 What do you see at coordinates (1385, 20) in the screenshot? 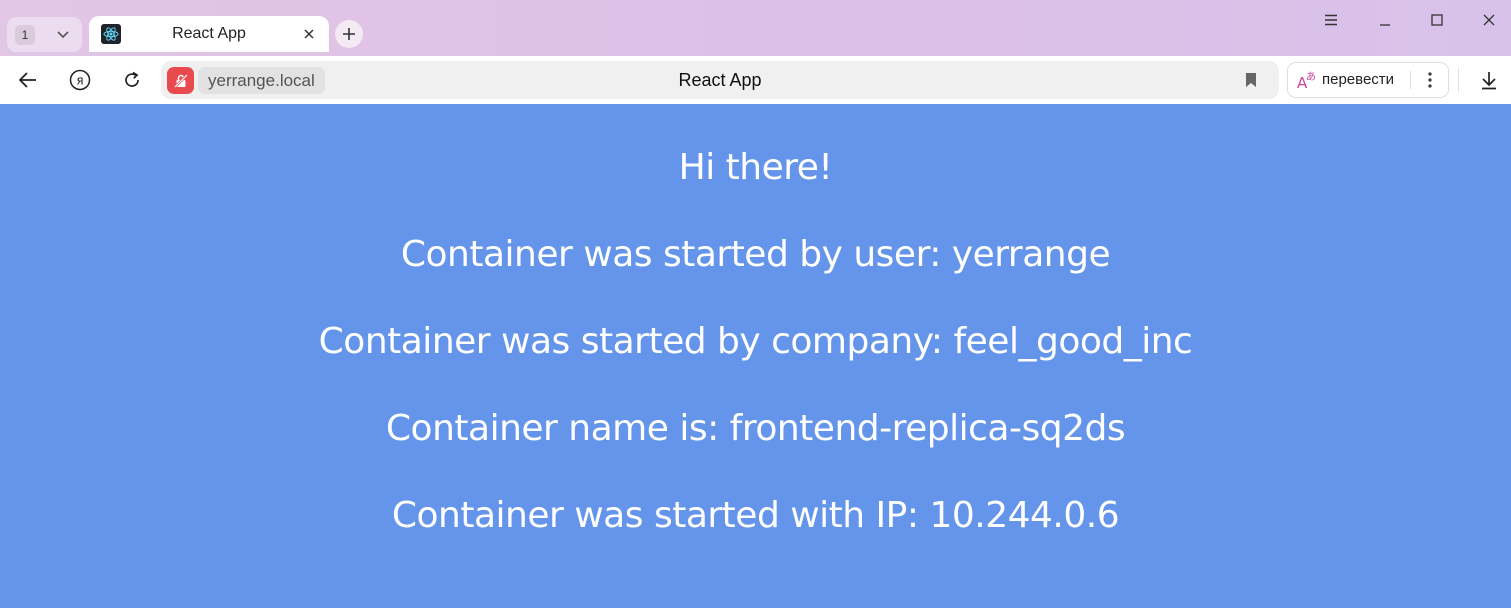
I see `minimize-icon` at bounding box center [1385, 20].